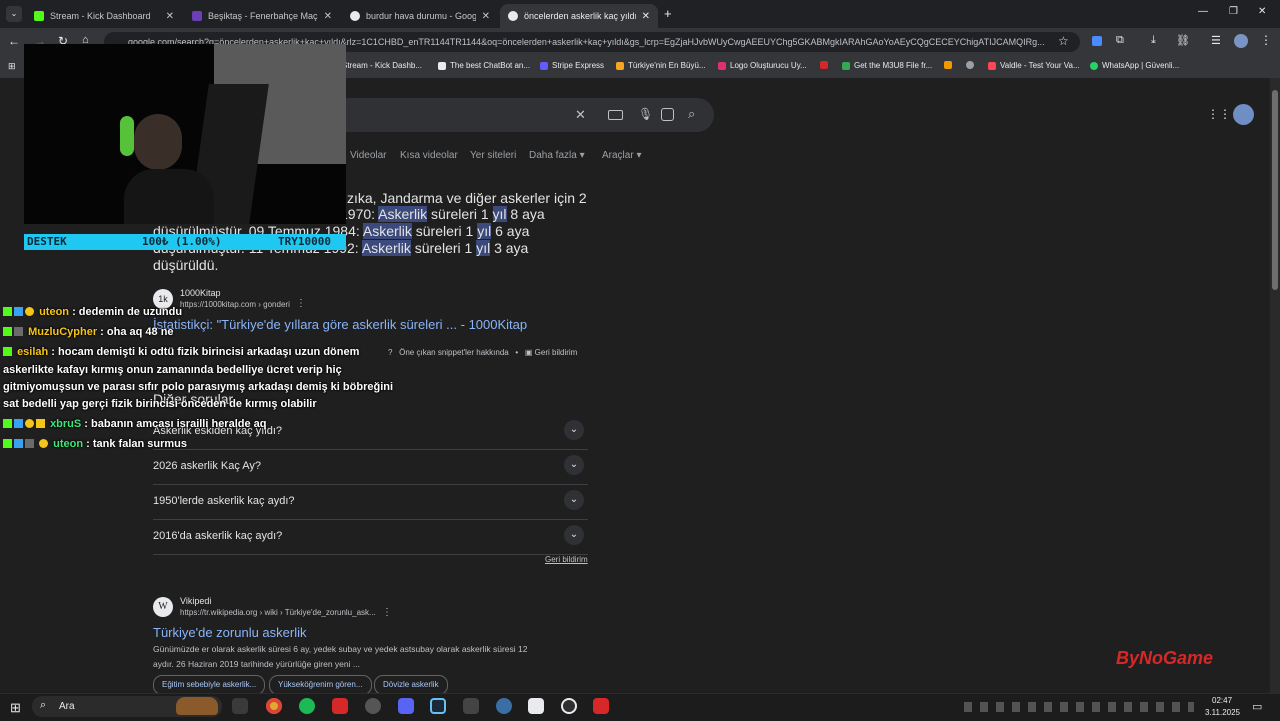 This screenshot has height=721, width=1280. Describe the element at coordinates (406, 706) in the screenshot. I see `discord-icon` at that location.